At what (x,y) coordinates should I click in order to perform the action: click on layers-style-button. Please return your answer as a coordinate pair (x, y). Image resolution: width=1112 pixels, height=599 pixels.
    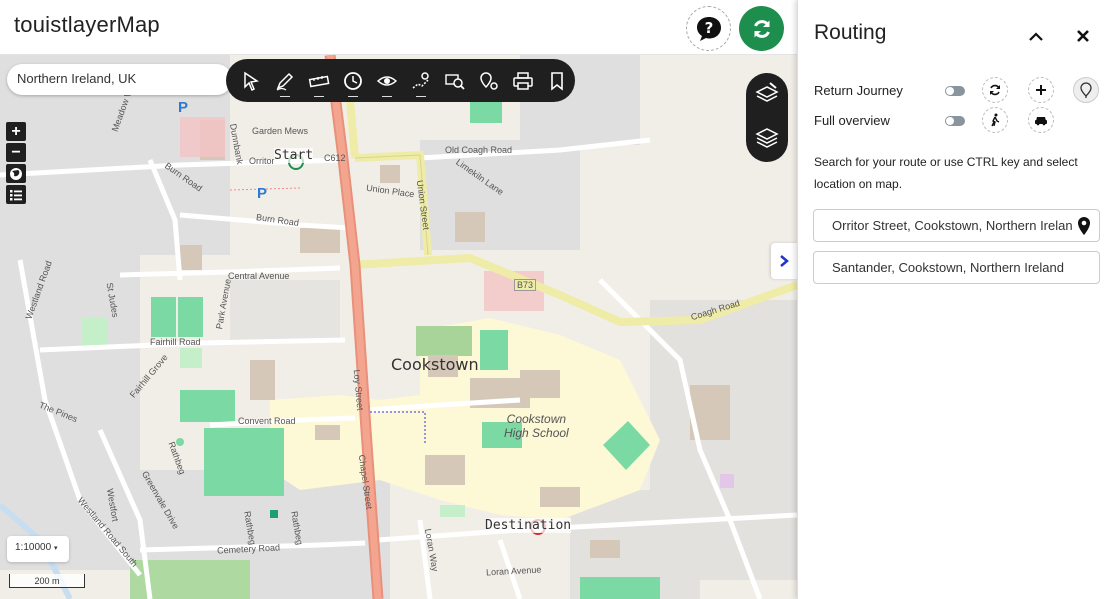
    Looking at the image, I should click on (767, 95).